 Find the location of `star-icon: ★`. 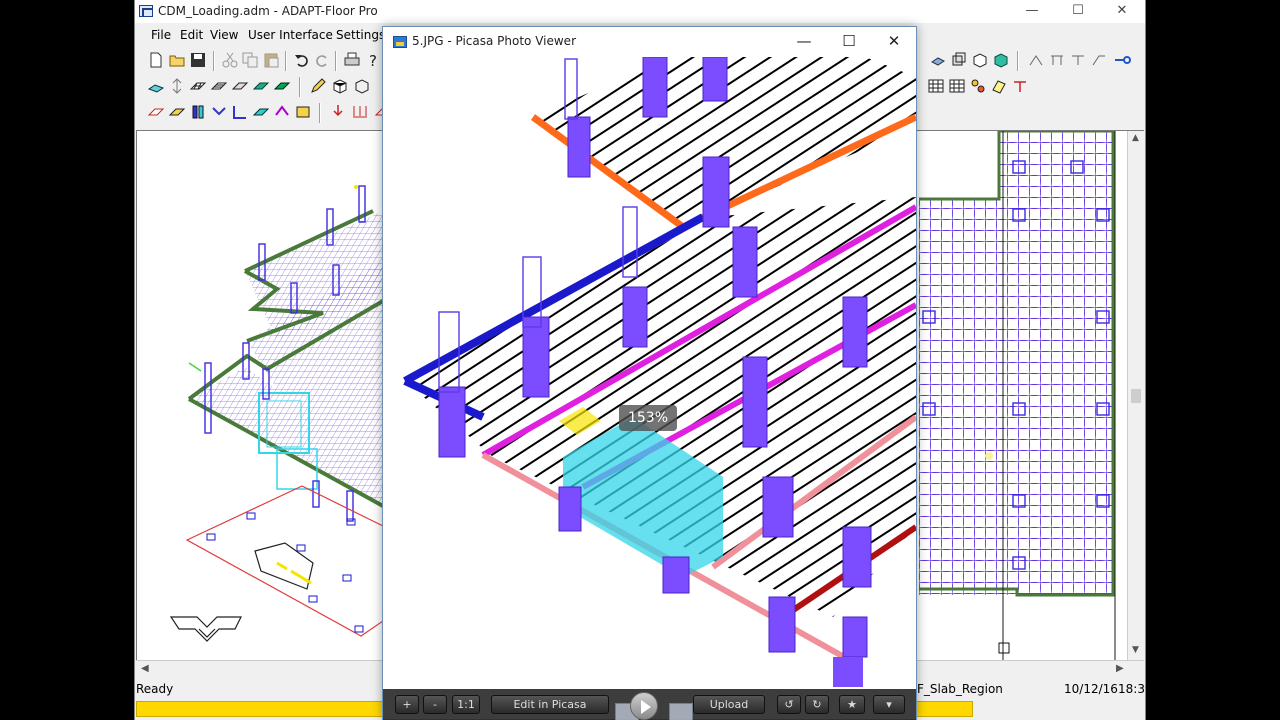

star-icon: ★ is located at coordinates (852, 704).